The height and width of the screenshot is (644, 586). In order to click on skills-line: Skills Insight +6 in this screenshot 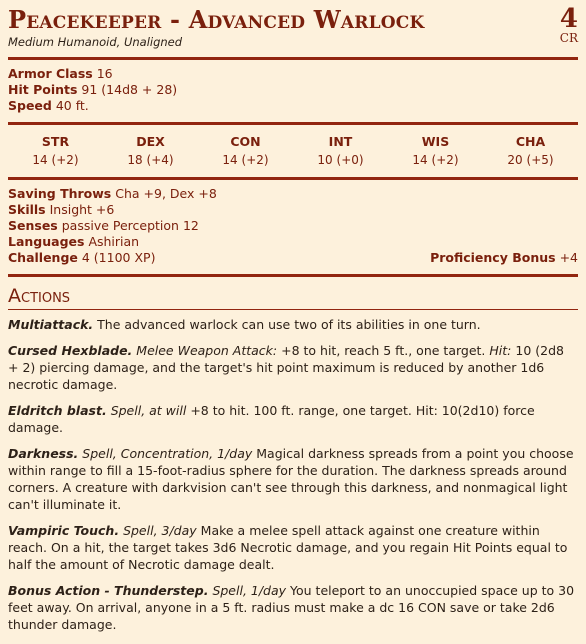, I will do `click(293, 210)`.